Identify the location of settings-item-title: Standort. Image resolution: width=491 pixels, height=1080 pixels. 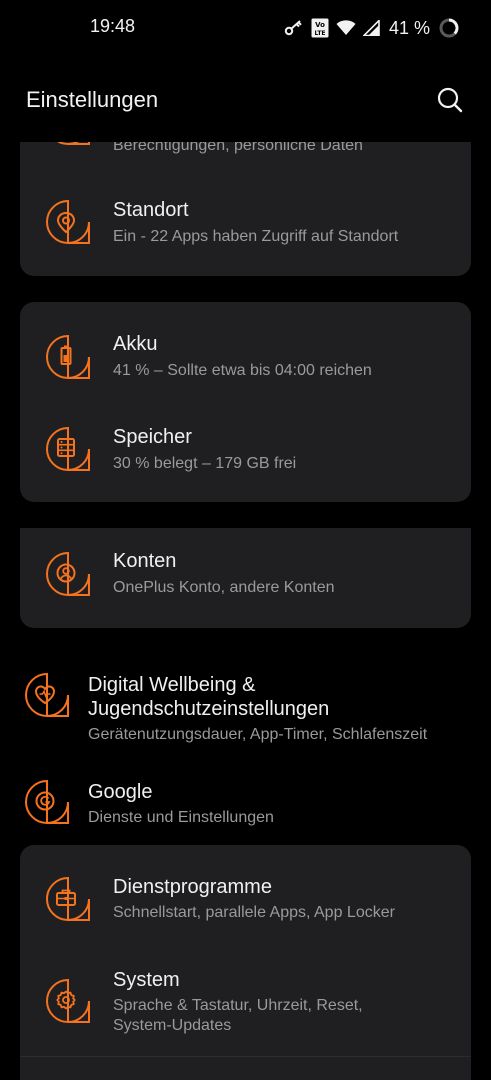
(151, 210).